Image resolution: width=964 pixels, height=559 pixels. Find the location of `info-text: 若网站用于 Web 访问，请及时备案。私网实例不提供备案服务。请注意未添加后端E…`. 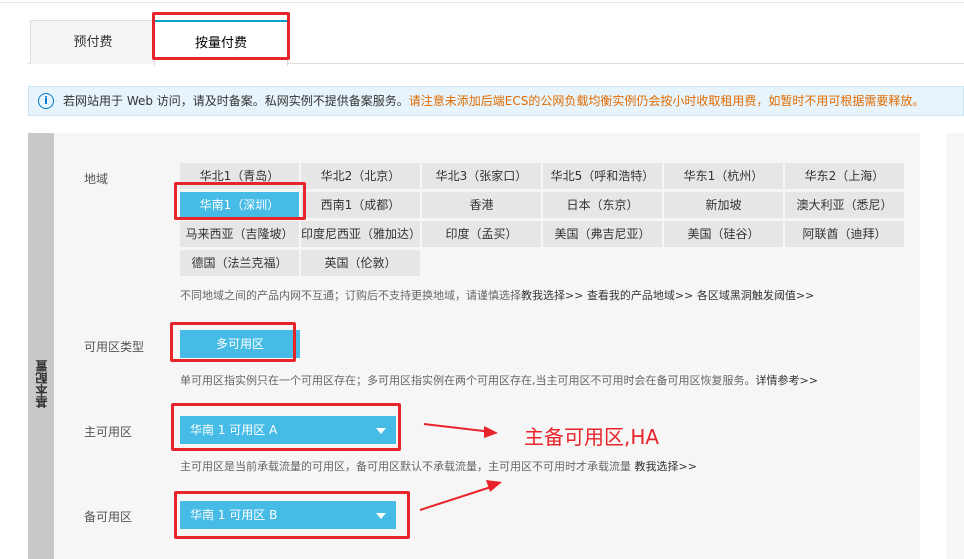

info-text: 若网站用于 Web 访问，请及时备案。私网实例不提供备案服务。请注意未添加后端E… is located at coordinates (493, 101).